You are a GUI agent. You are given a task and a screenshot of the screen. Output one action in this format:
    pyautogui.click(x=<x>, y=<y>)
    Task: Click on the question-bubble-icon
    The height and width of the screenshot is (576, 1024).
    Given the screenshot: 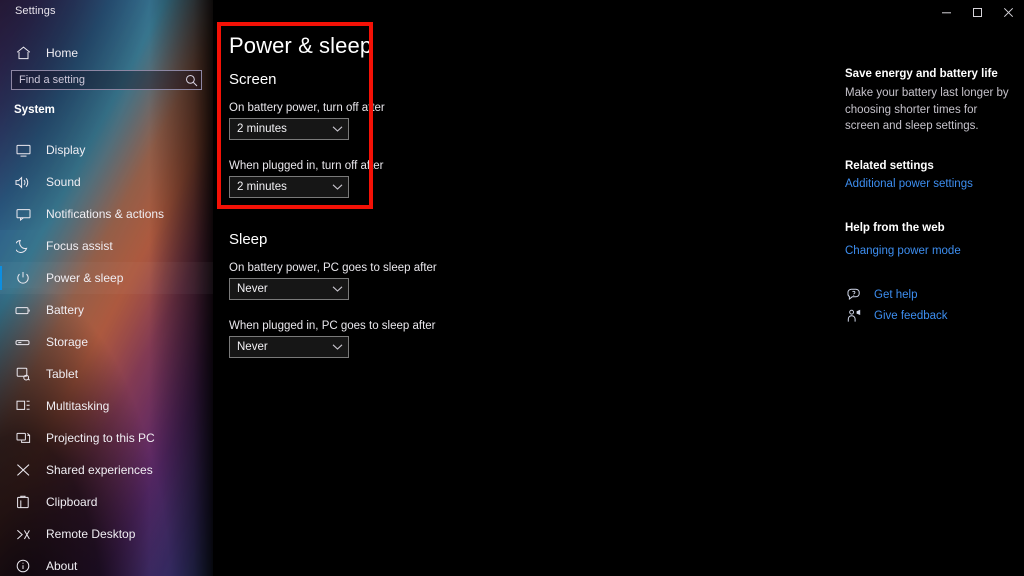 What is the action you would take?
    pyautogui.click(x=854, y=294)
    